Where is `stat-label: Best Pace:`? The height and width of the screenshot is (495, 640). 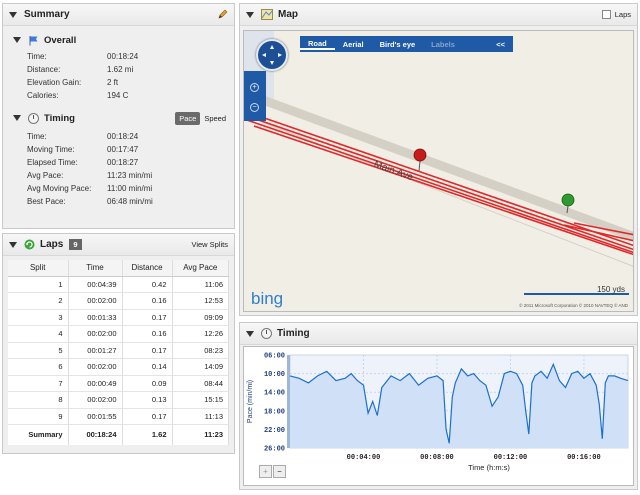 stat-label: Best Pace: is located at coordinates (46, 201).